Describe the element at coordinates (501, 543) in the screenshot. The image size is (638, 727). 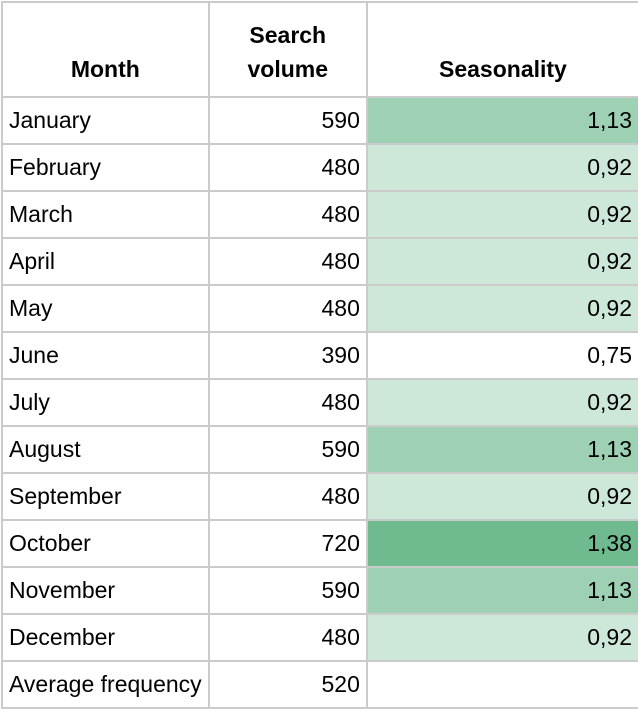
I see `seasonality-cell: 1,38` at that location.